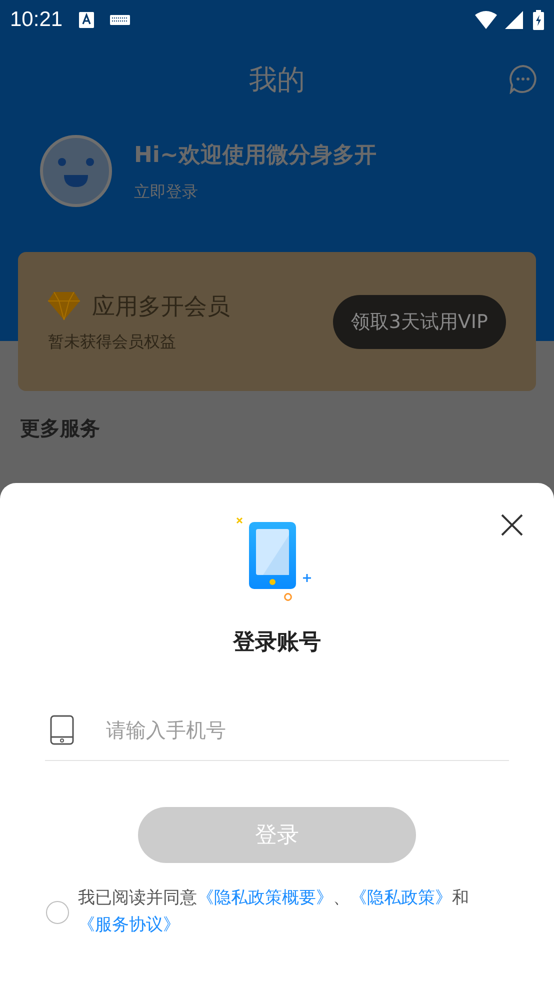 The height and width of the screenshot is (984, 554). What do you see at coordinates (306, 729) in the screenshot?
I see `phone-input-field: 请输入手机号` at bounding box center [306, 729].